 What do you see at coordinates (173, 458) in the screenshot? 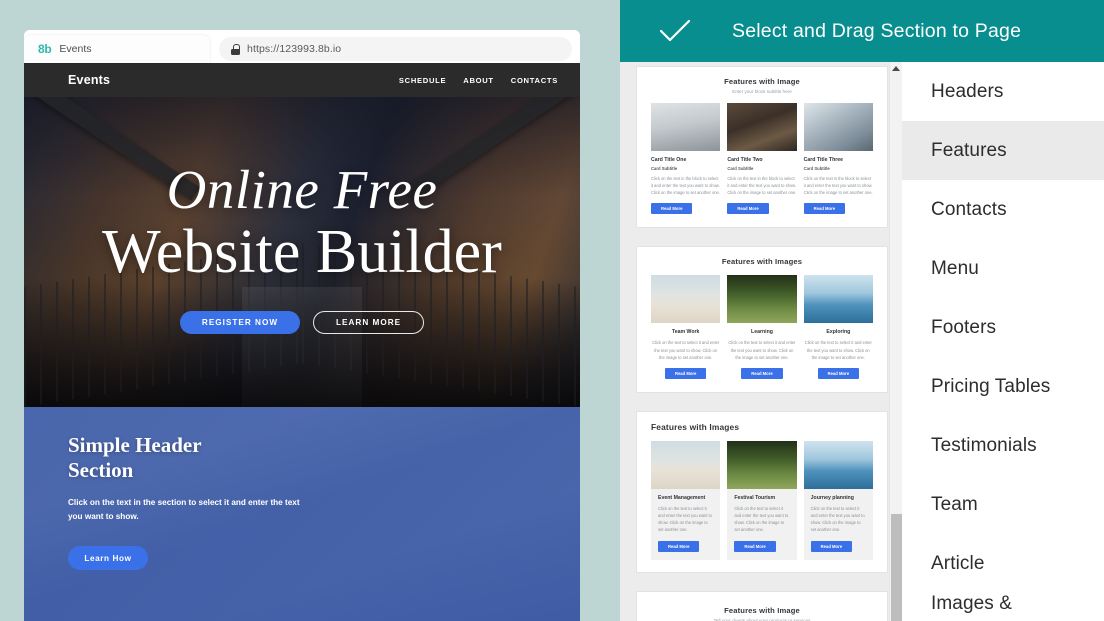
I see `simple-section-title: Simple Header Section` at bounding box center [173, 458].